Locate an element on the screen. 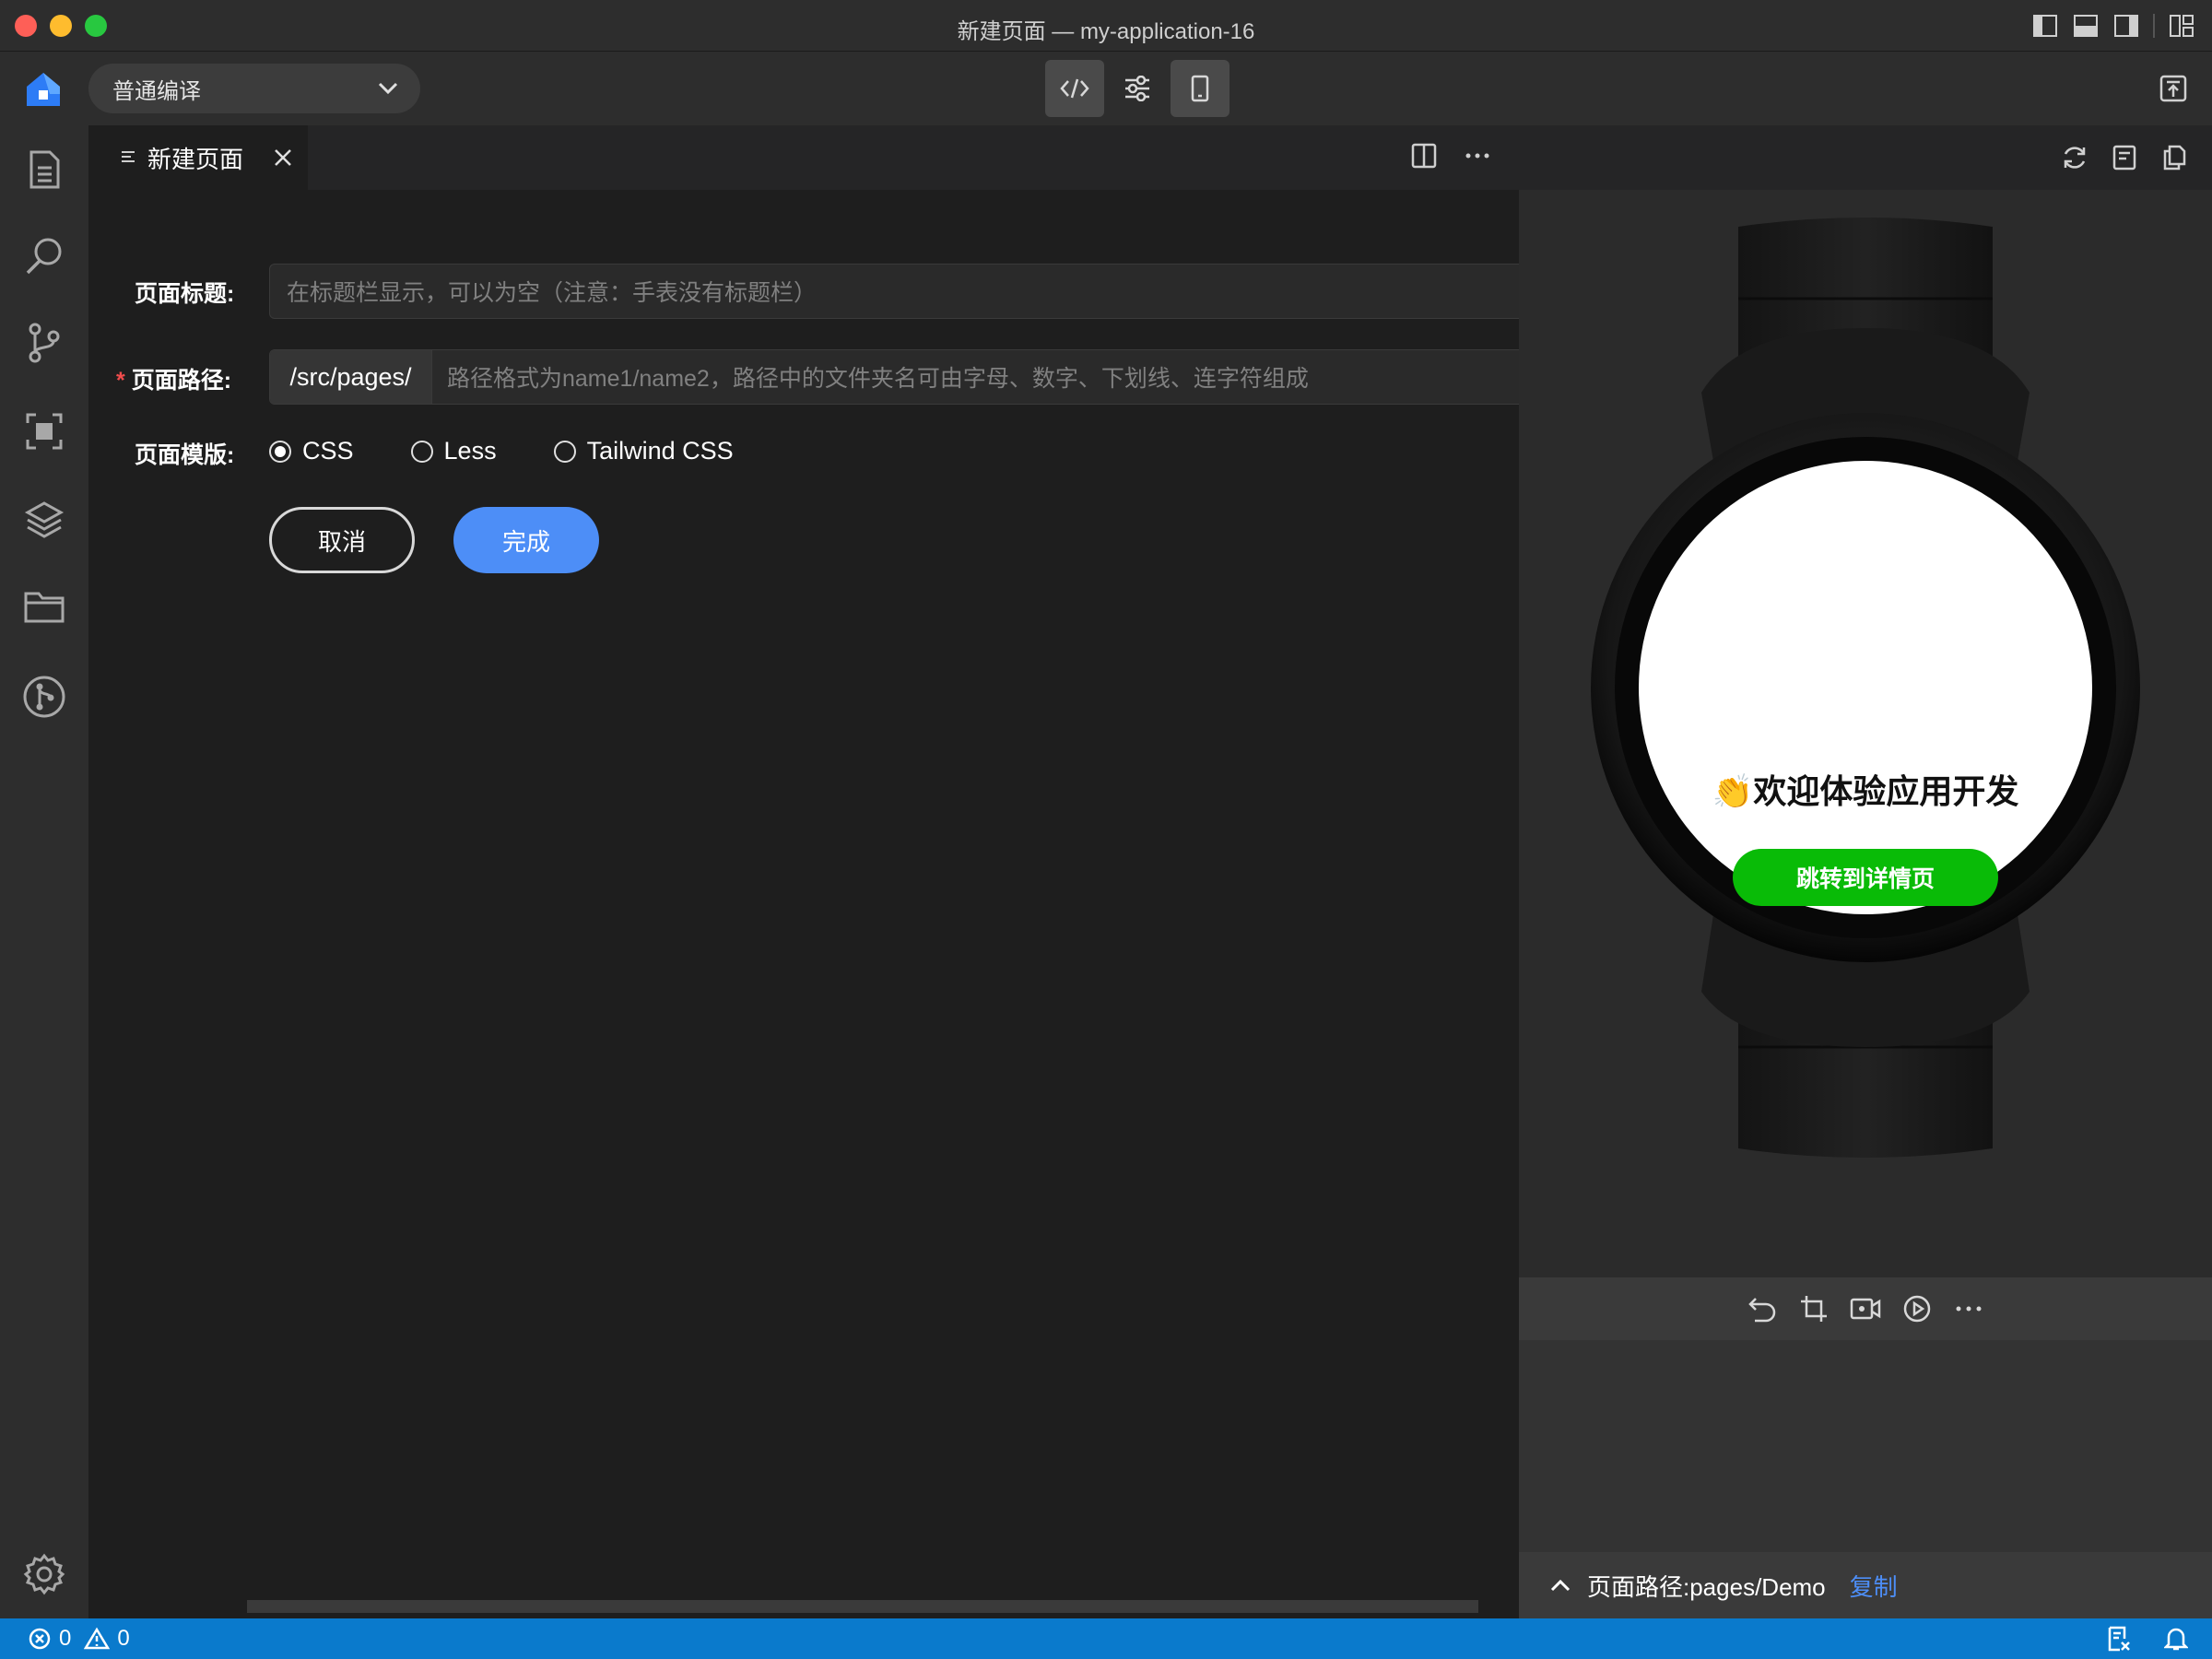 Image resolution: width=2212 pixels, height=1659 pixels. screenshot-capture-icon is located at coordinates (44, 431).